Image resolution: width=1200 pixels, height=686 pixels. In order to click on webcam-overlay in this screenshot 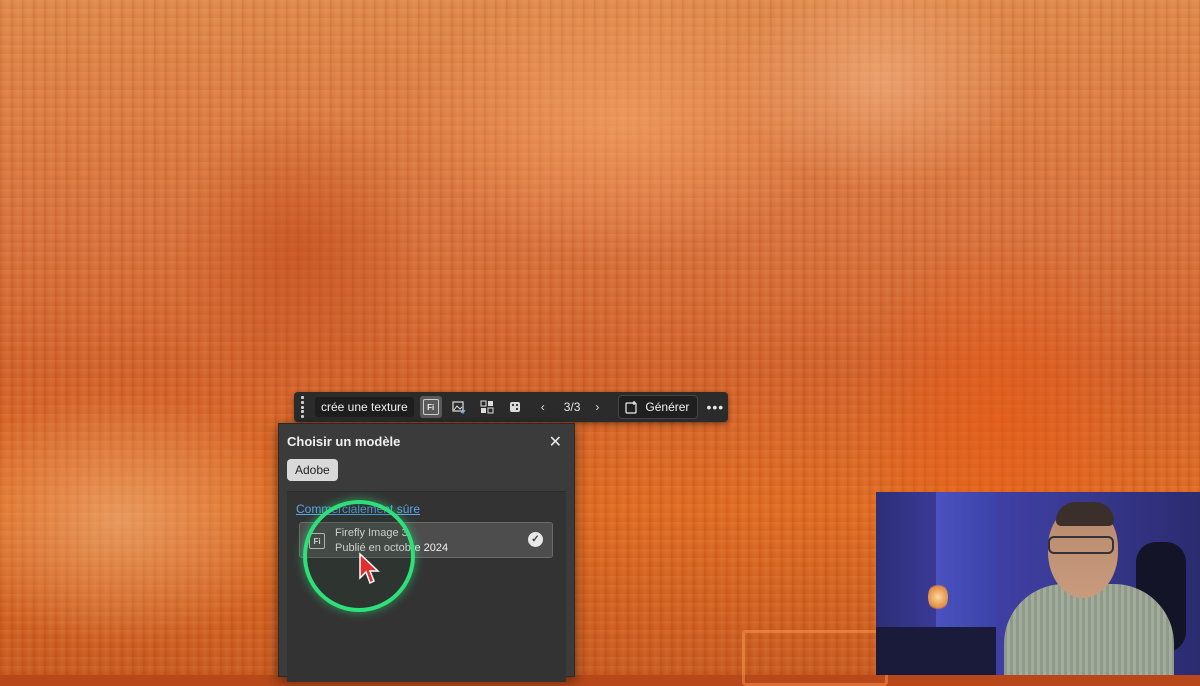, I will do `click(1038, 583)`.